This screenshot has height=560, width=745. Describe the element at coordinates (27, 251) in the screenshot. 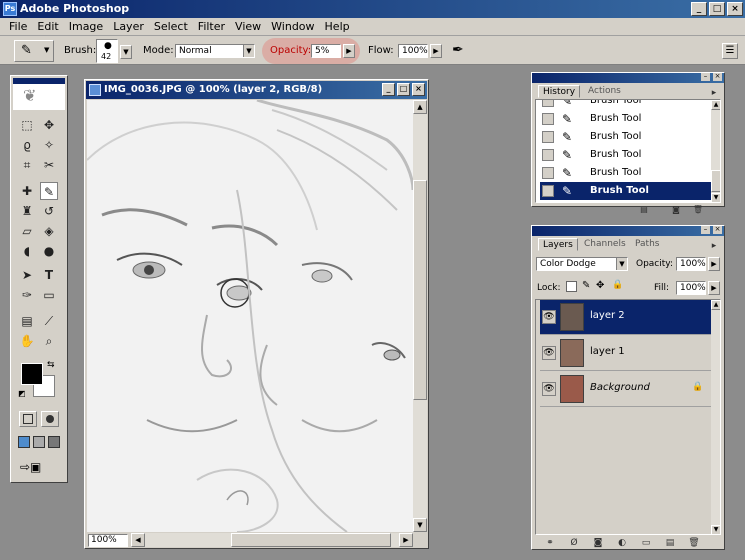

I see `blur-tool-icon: ◖` at that location.